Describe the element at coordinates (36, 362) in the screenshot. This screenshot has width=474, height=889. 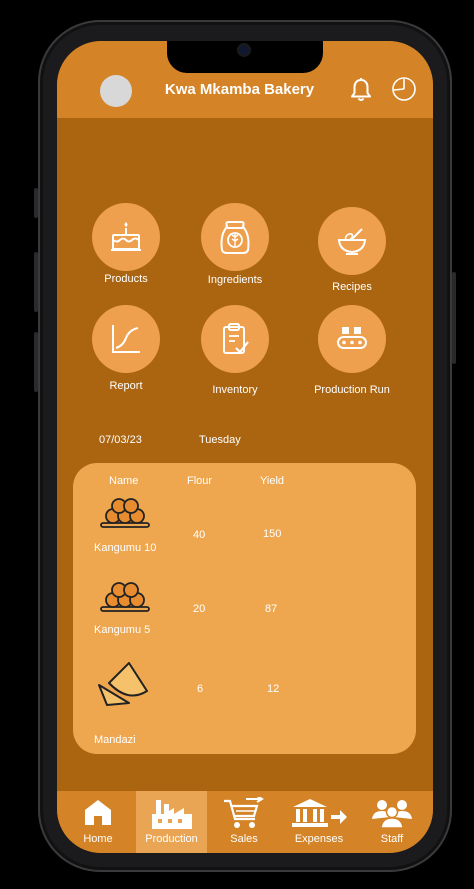
I see `volume-down-button` at that location.